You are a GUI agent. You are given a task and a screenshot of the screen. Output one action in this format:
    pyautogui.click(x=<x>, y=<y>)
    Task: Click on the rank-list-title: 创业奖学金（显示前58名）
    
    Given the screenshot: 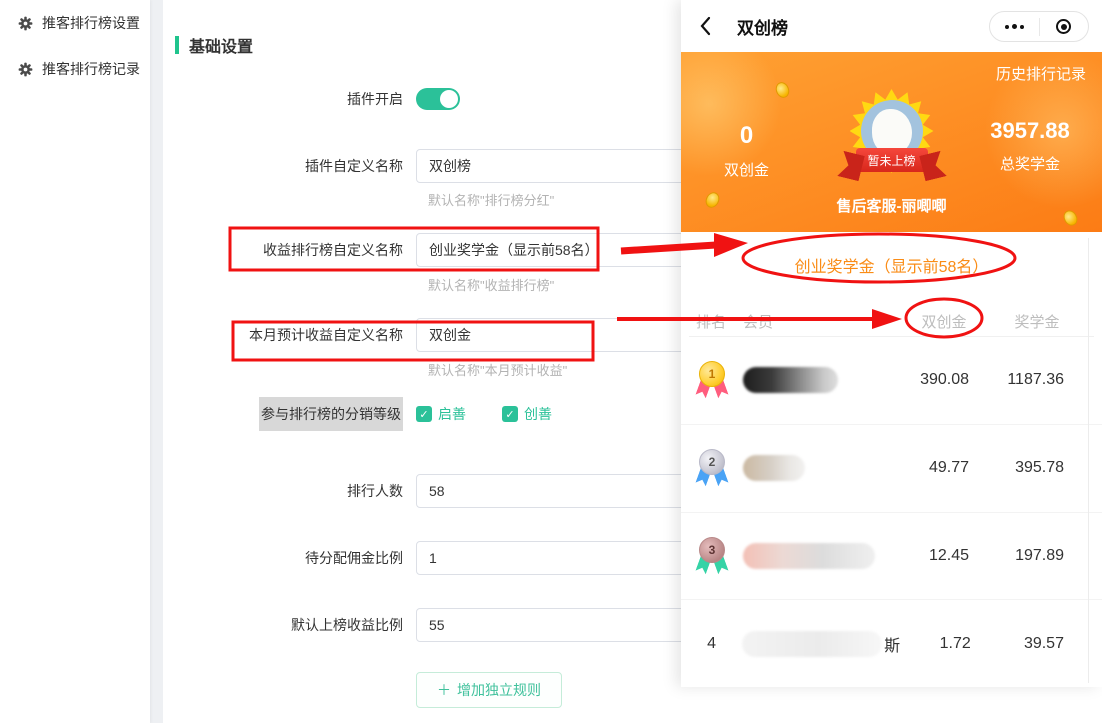 What is the action you would take?
    pyautogui.click(x=891, y=267)
    